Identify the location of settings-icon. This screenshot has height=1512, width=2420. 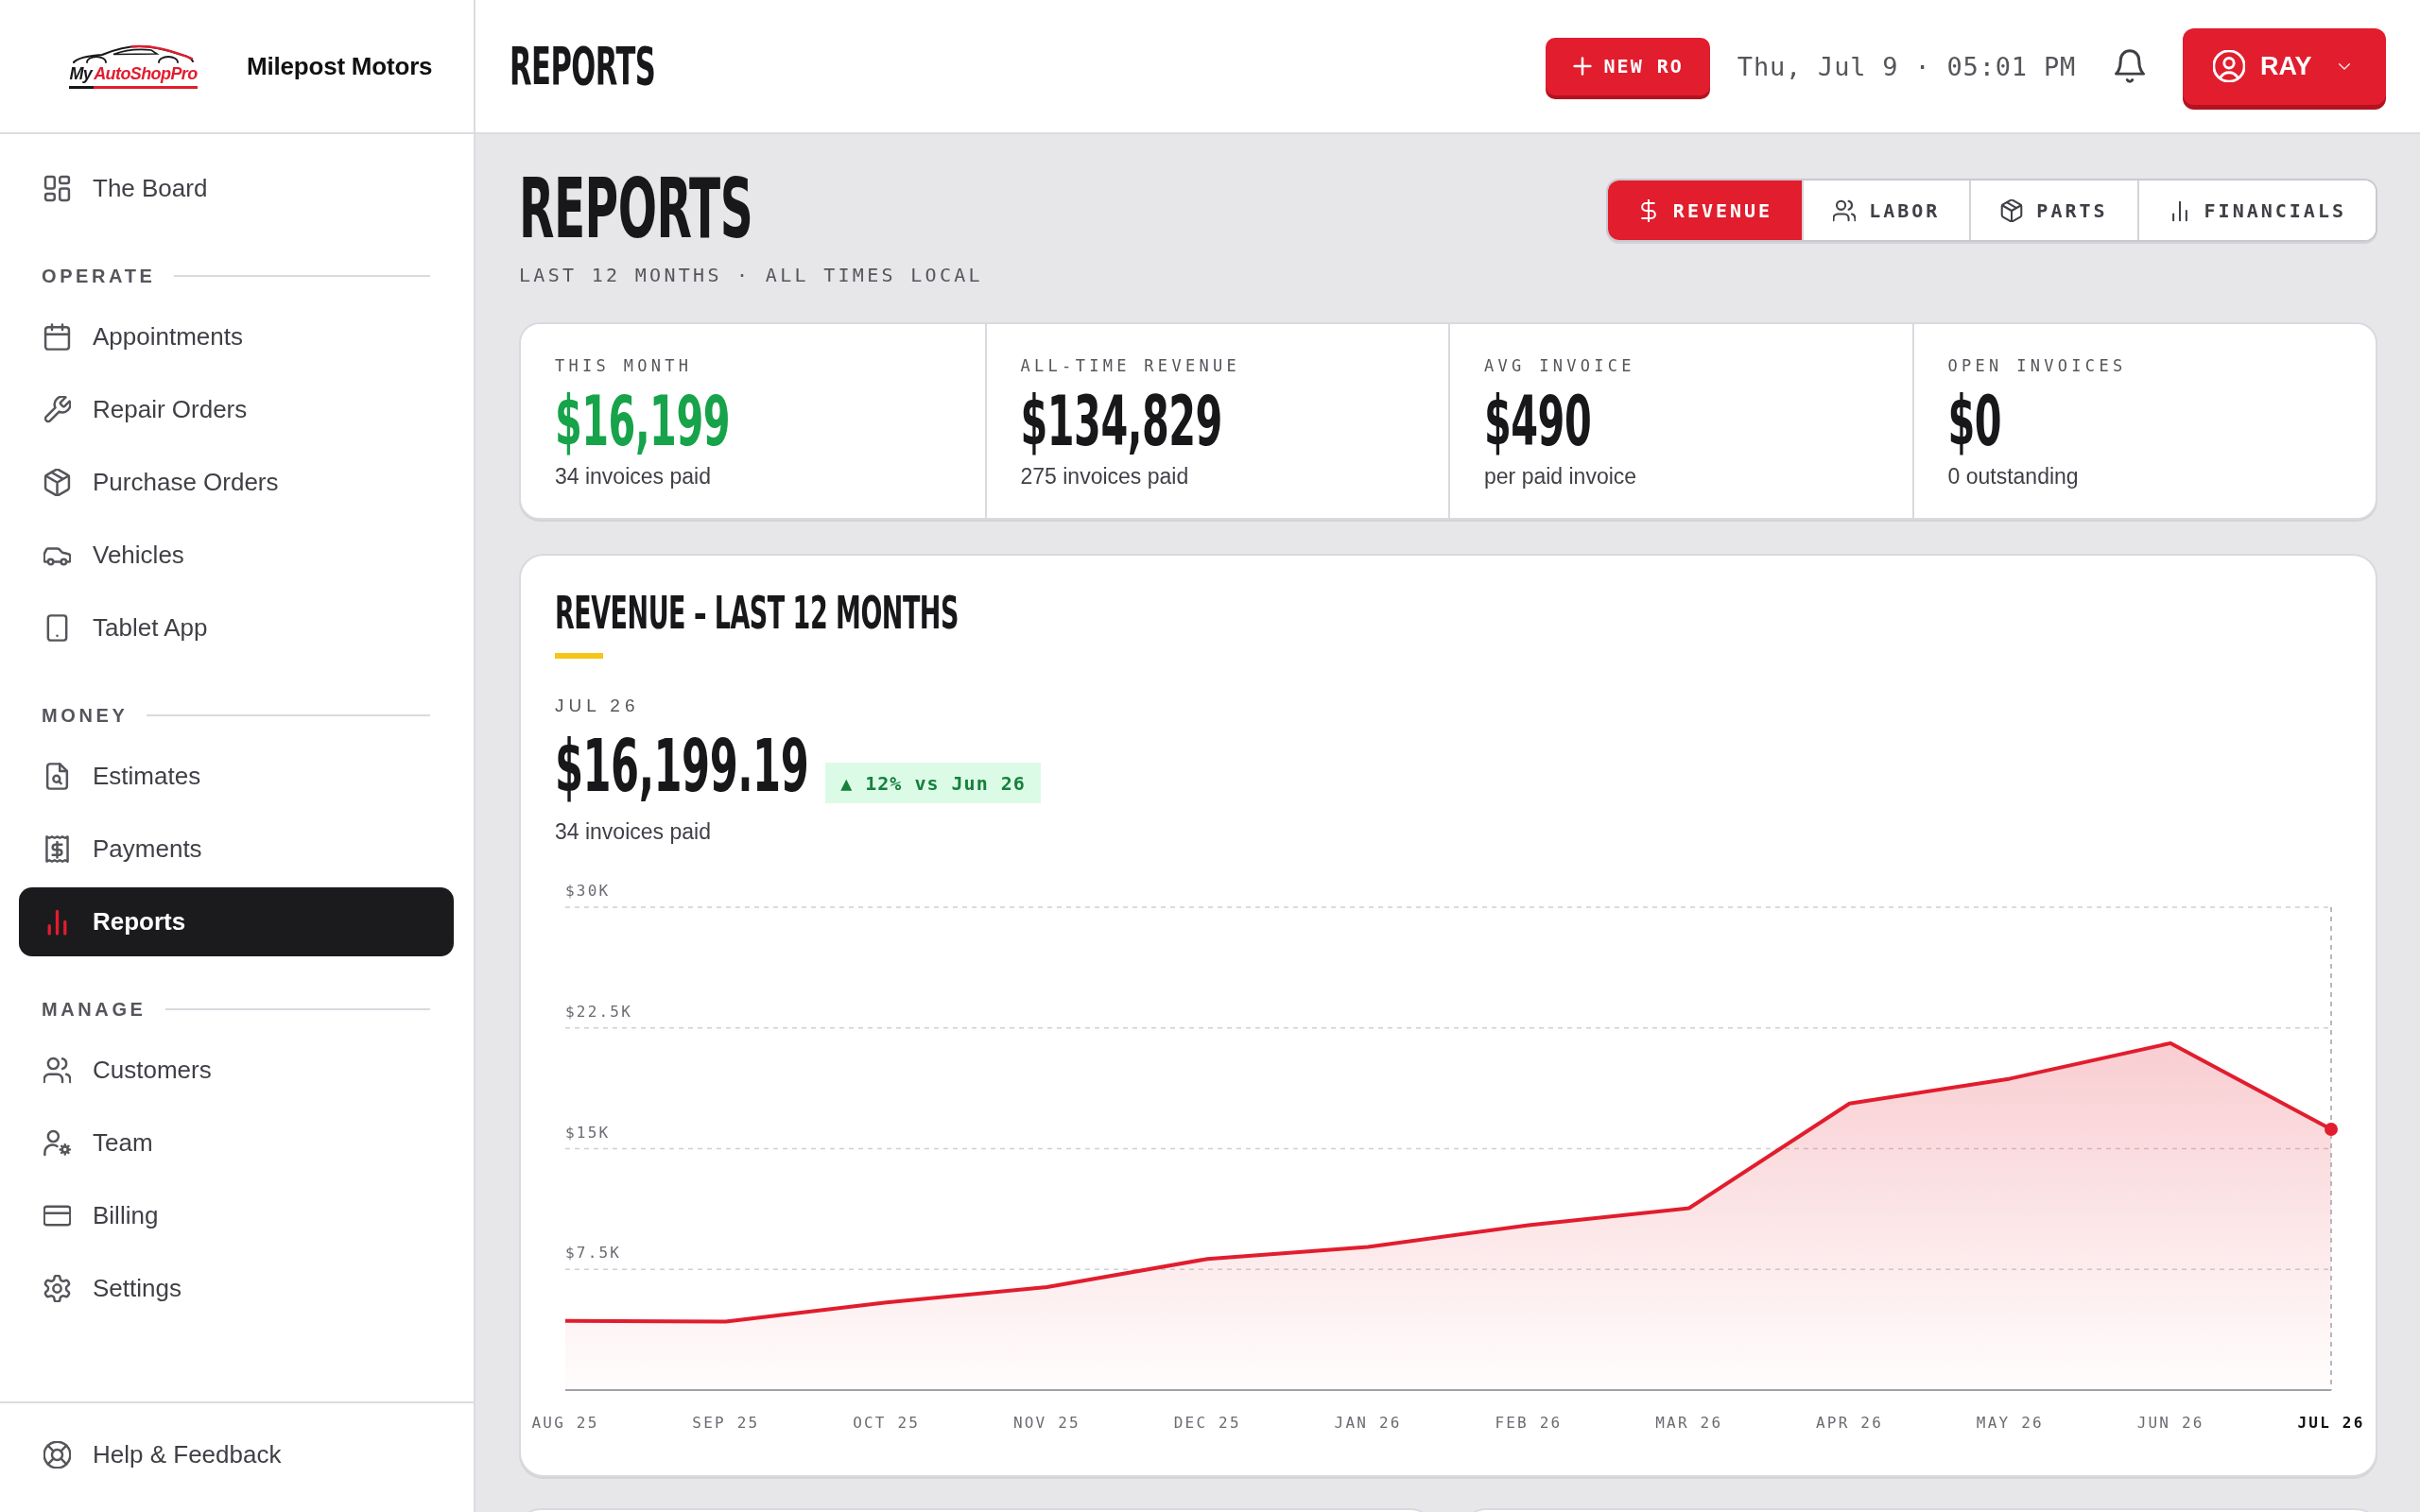
(57, 1288).